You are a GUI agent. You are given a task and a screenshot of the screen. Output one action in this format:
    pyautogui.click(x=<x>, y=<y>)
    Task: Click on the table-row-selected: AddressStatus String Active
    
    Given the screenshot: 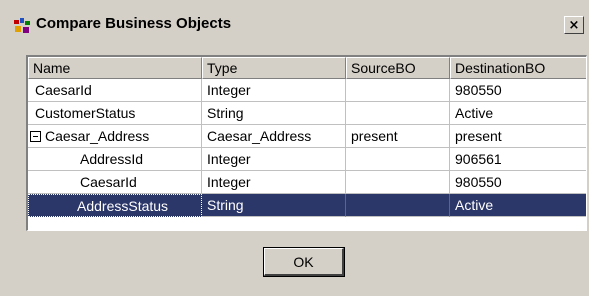 What is the action you would take?
    pyautogui.click(x=307, y=205)
    